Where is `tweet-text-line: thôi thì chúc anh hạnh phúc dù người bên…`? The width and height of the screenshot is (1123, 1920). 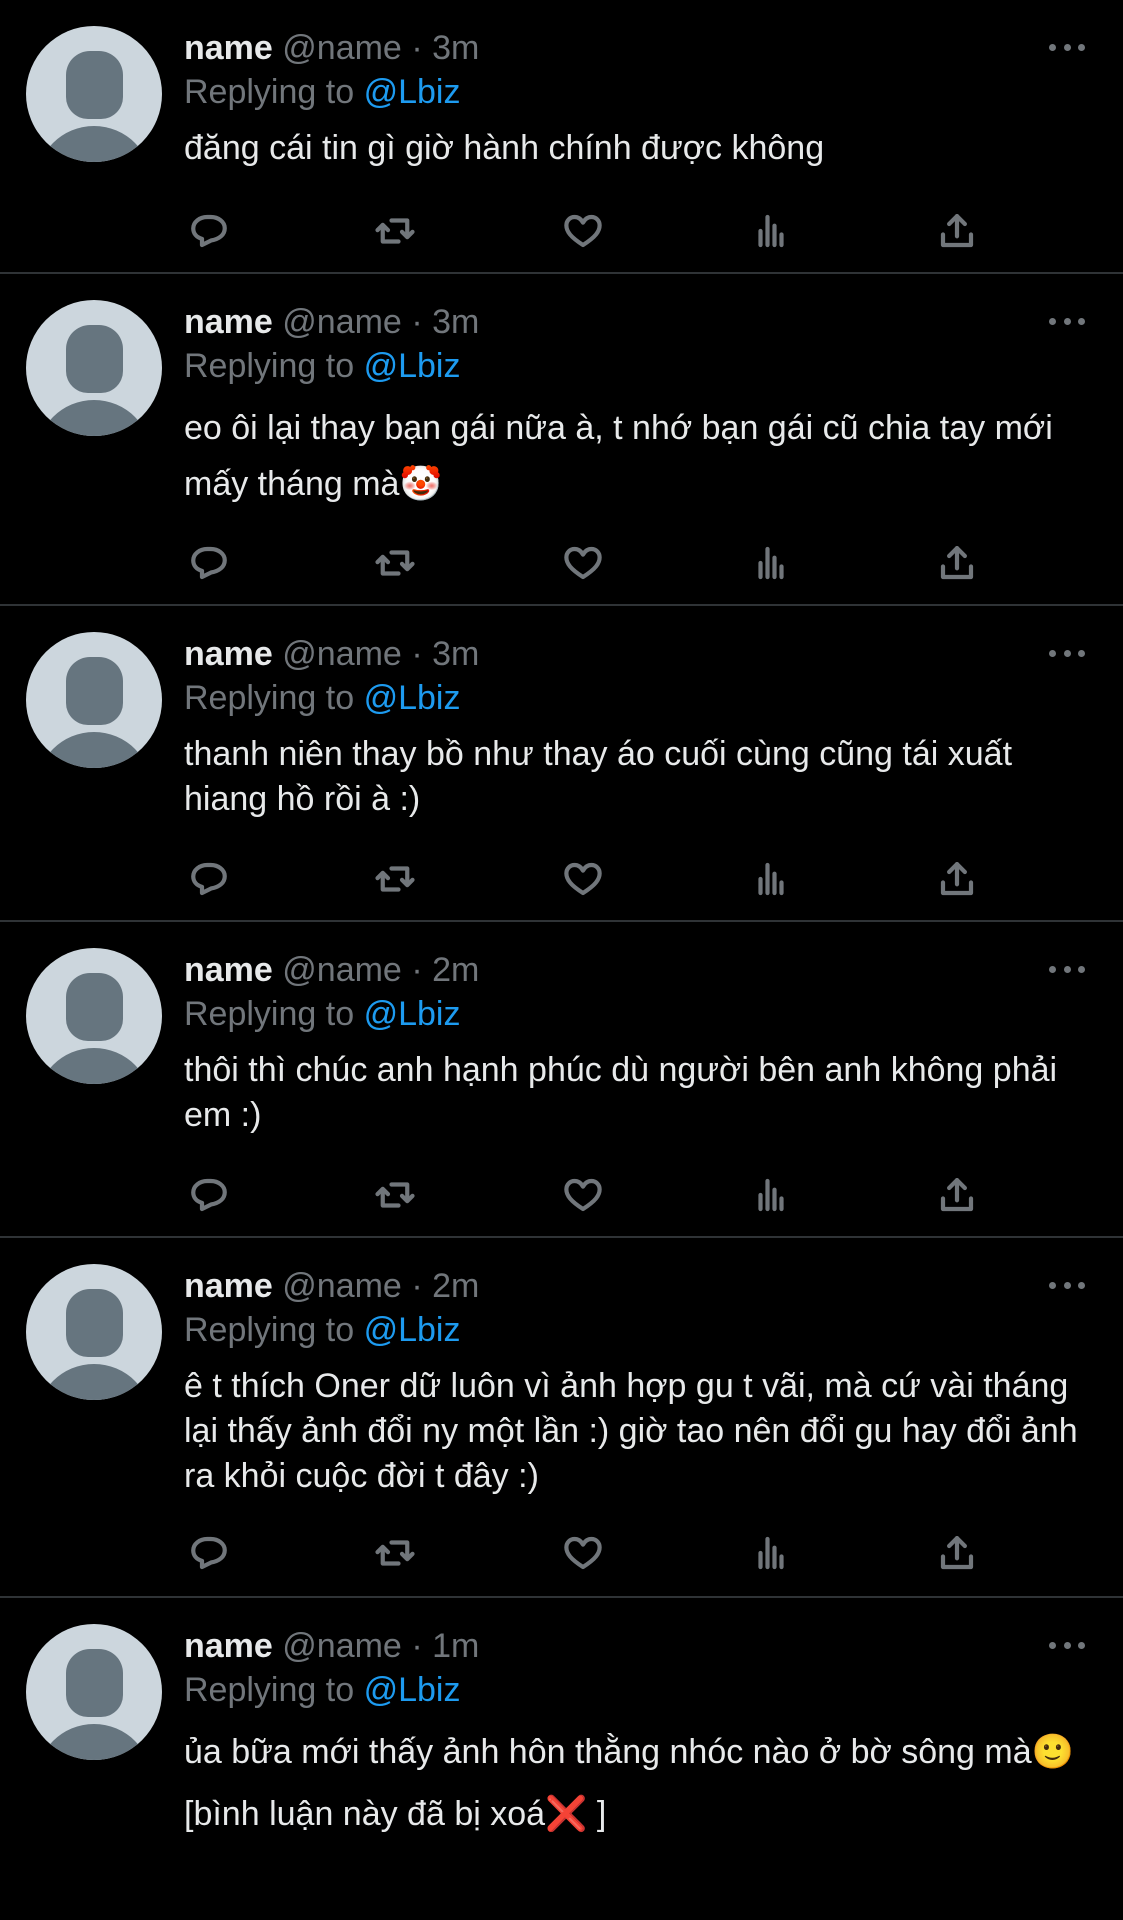
tweet-text-line: thôi thì chúc anh hạnh phúc dù người bên… is located at coordinates (621, 1092).